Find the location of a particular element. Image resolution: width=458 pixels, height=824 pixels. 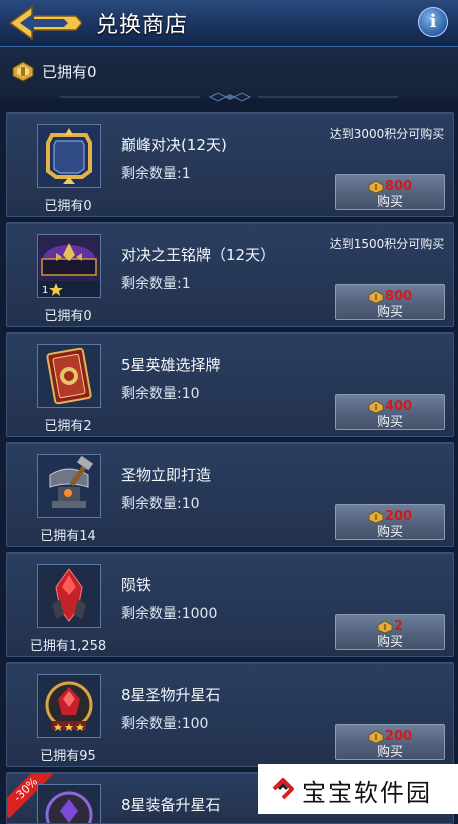

item-thumbnail: 1 is located at coordinates (69, 266).